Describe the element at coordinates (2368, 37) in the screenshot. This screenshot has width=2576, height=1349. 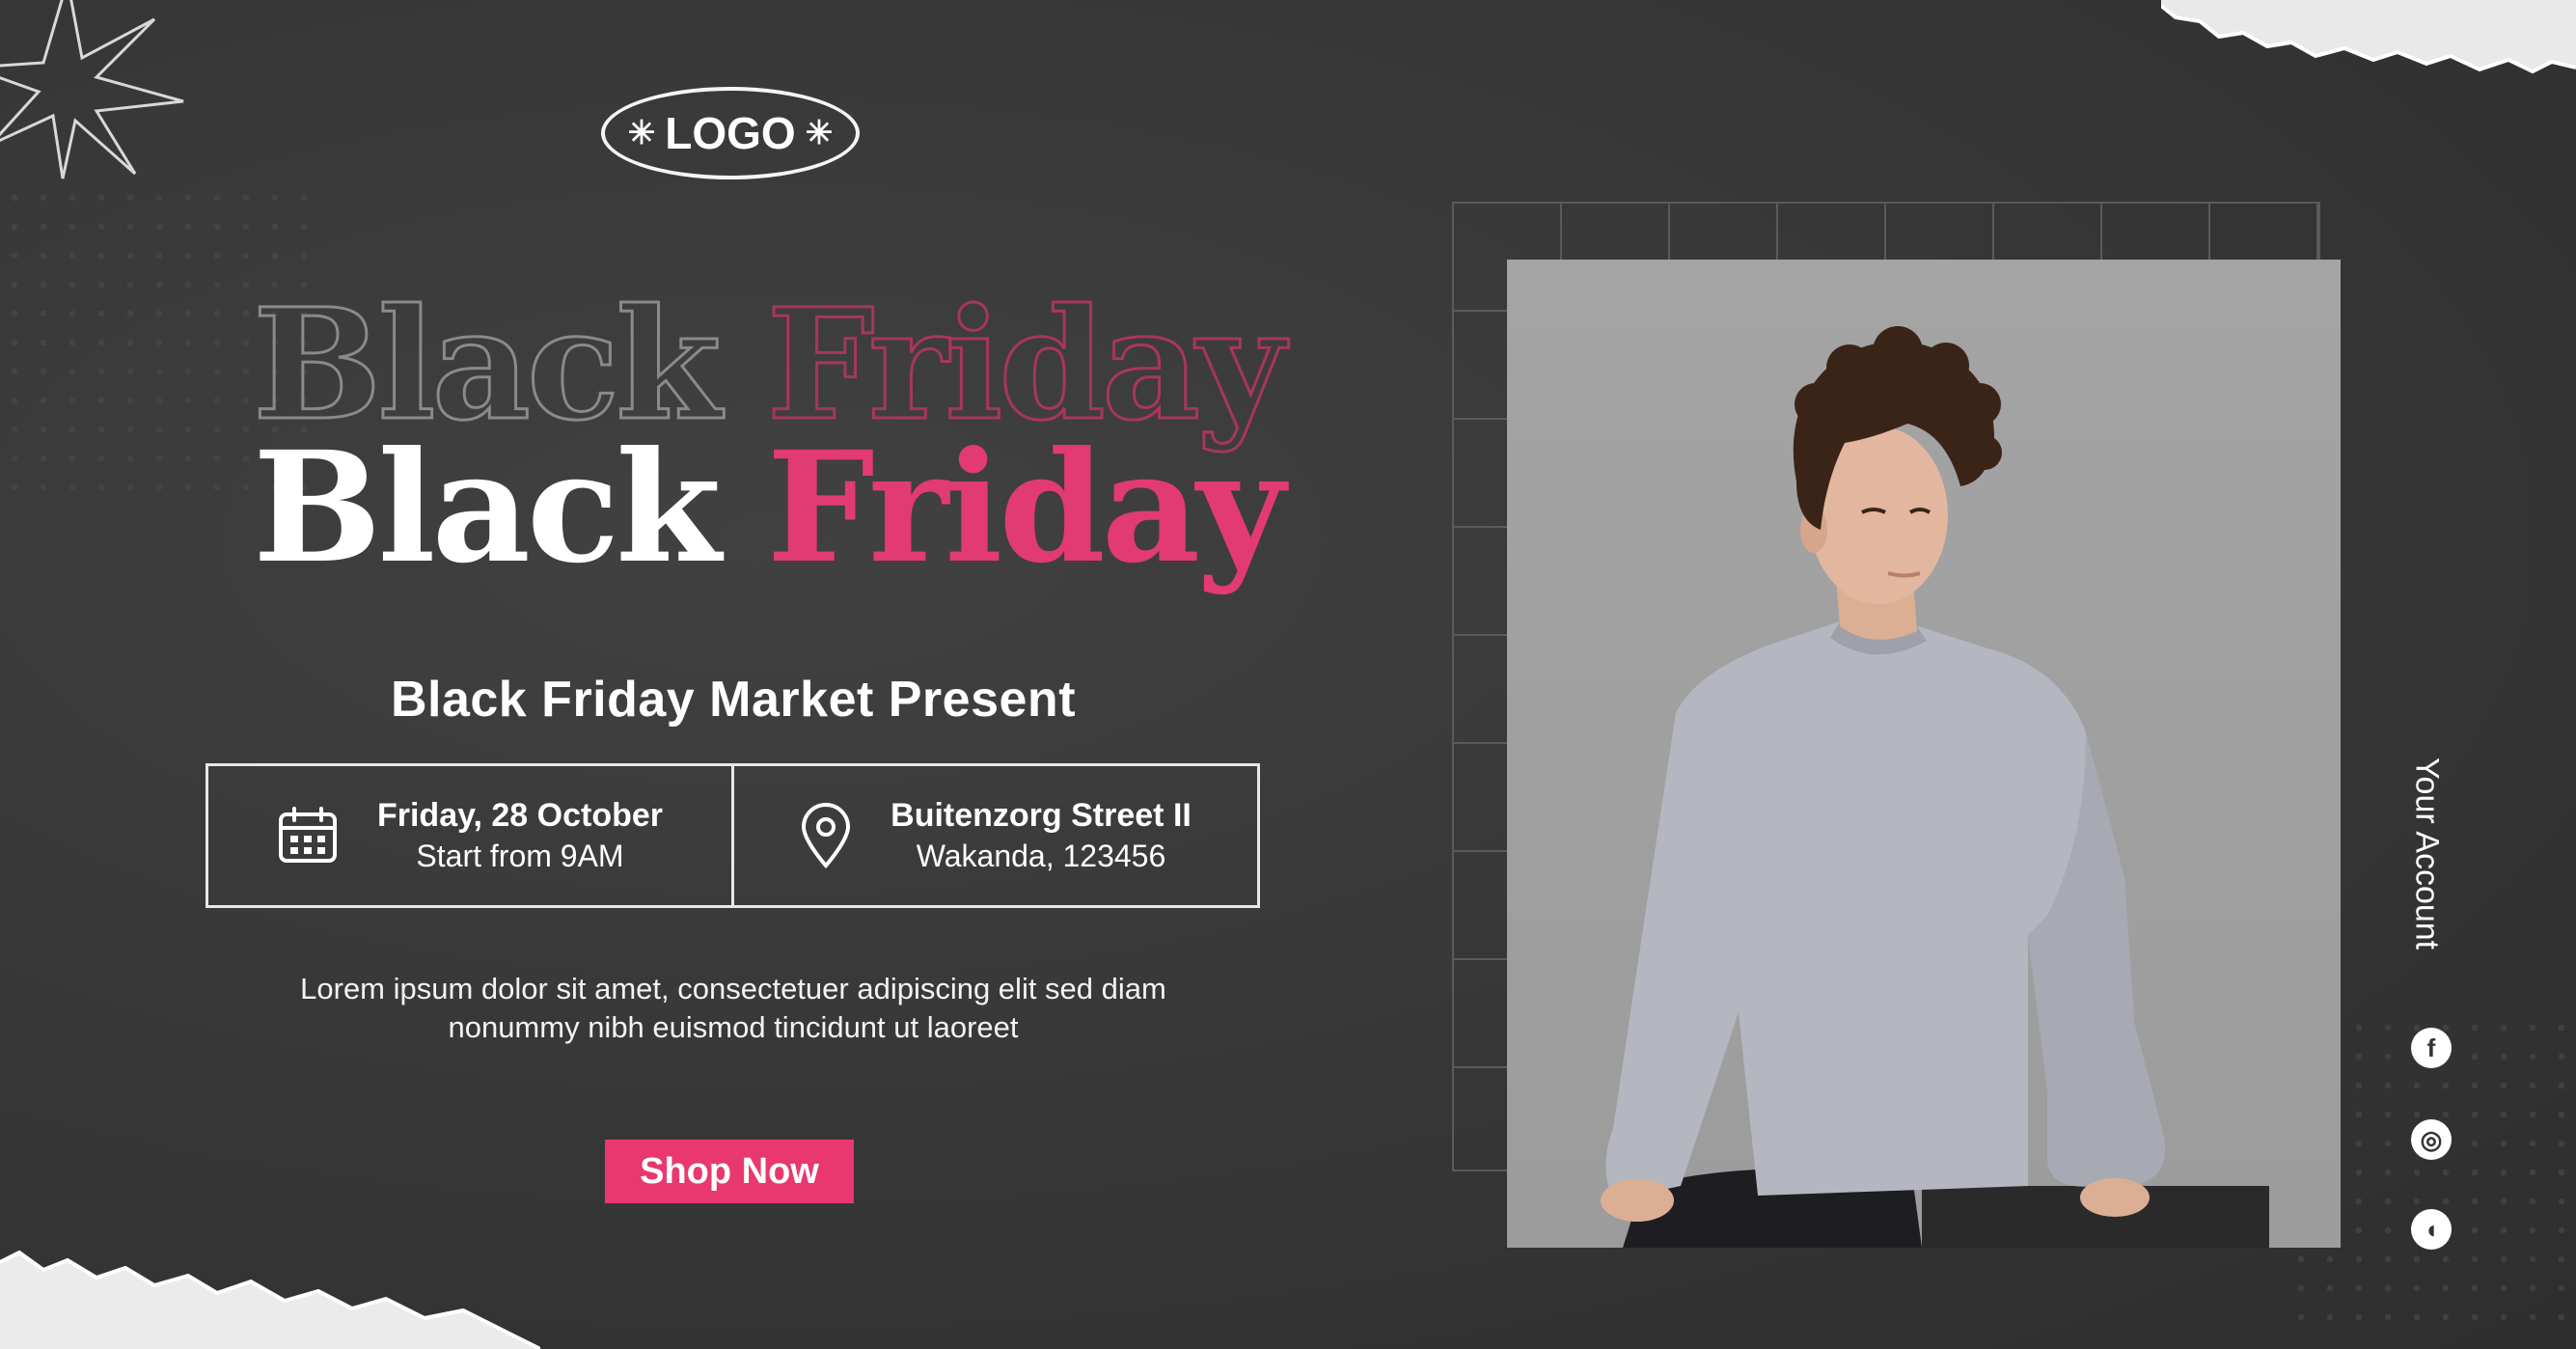
I see `torn-paper-top-decoration` at that location.